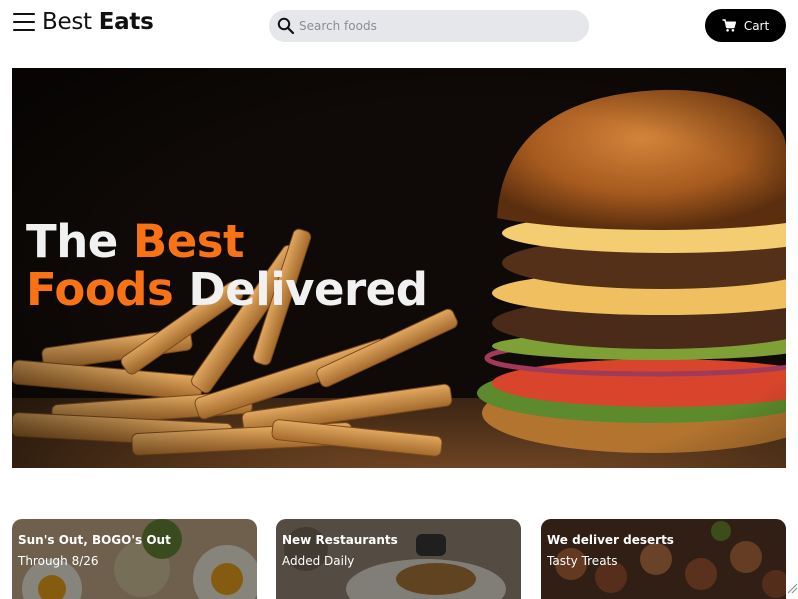  What do you see at coordinates (94, 540) in the screenshot?
I see `card-title: Sun's Out, BOGO's Out` at bounding box center [94, 540].